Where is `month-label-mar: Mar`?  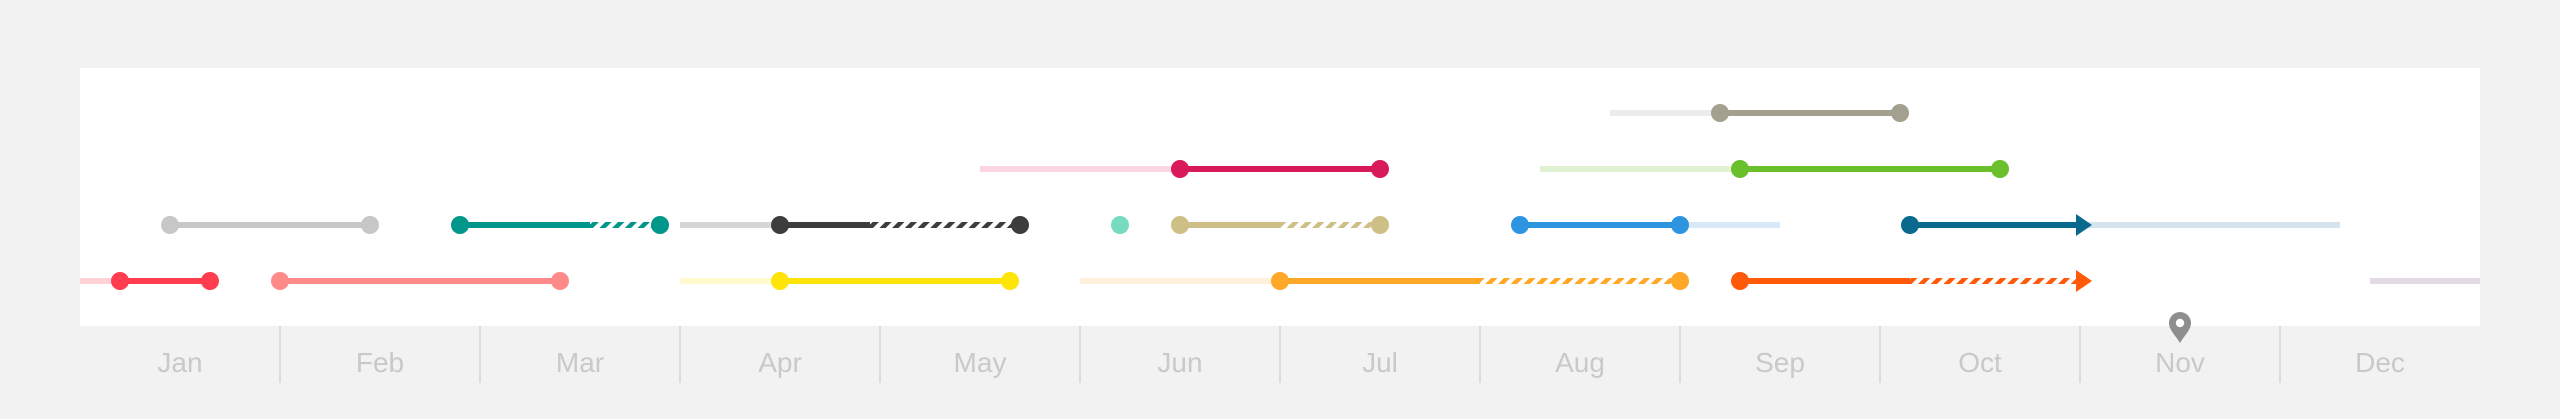
month-label-mar: Mar is located at coordinates (580, 362).